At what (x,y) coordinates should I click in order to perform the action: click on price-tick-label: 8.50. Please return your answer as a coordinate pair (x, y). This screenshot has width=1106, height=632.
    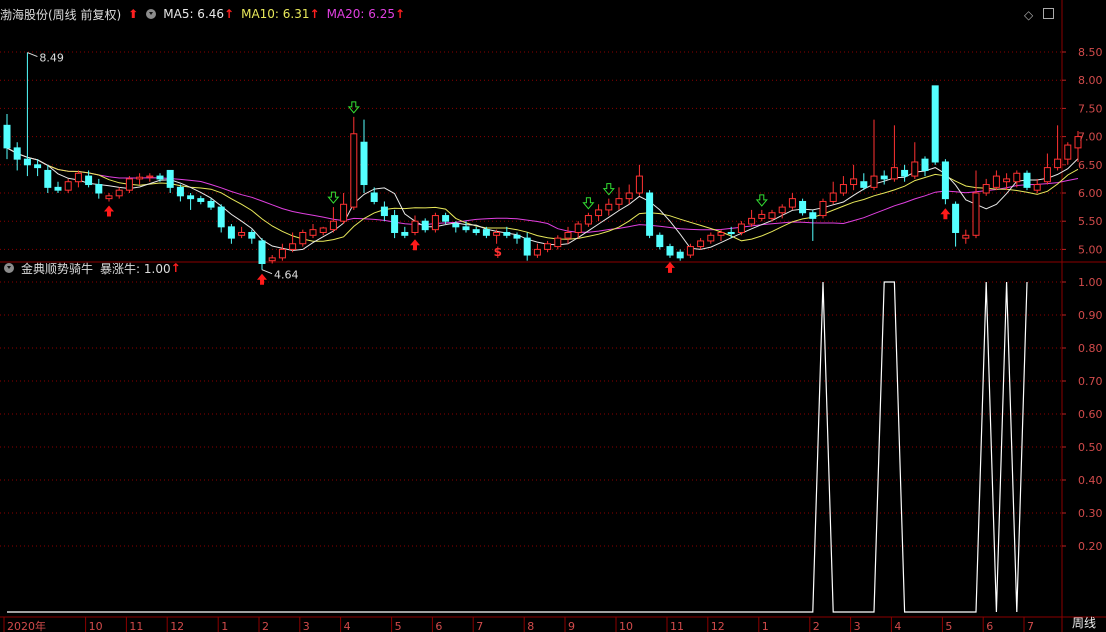
    Looking at the image, I should click on (1090, 52).